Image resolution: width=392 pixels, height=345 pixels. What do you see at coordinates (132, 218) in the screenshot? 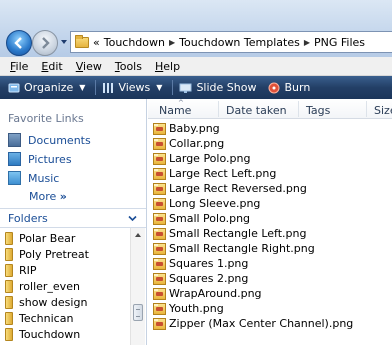
I see `chevron-down-icon` at bounding box center [132, 218].